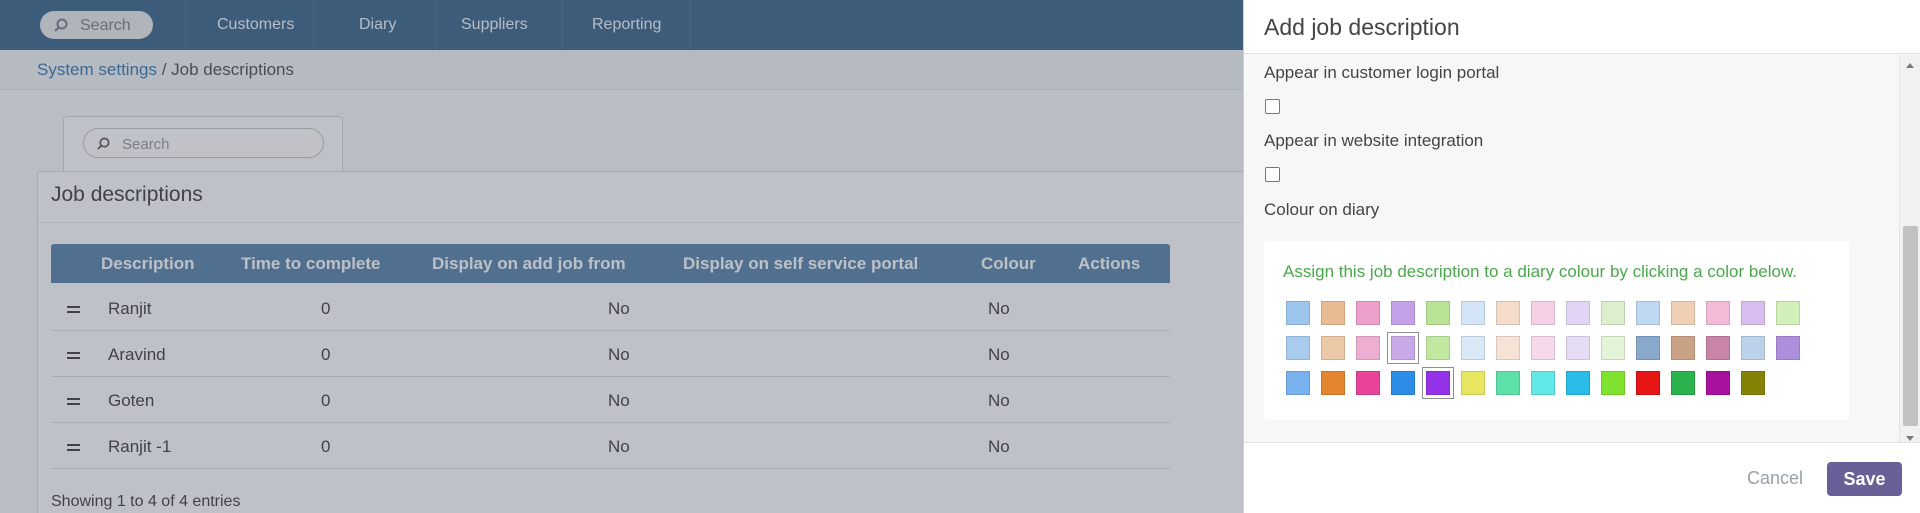  I want to click on modal-header: Add job description, so click(1582, 27).